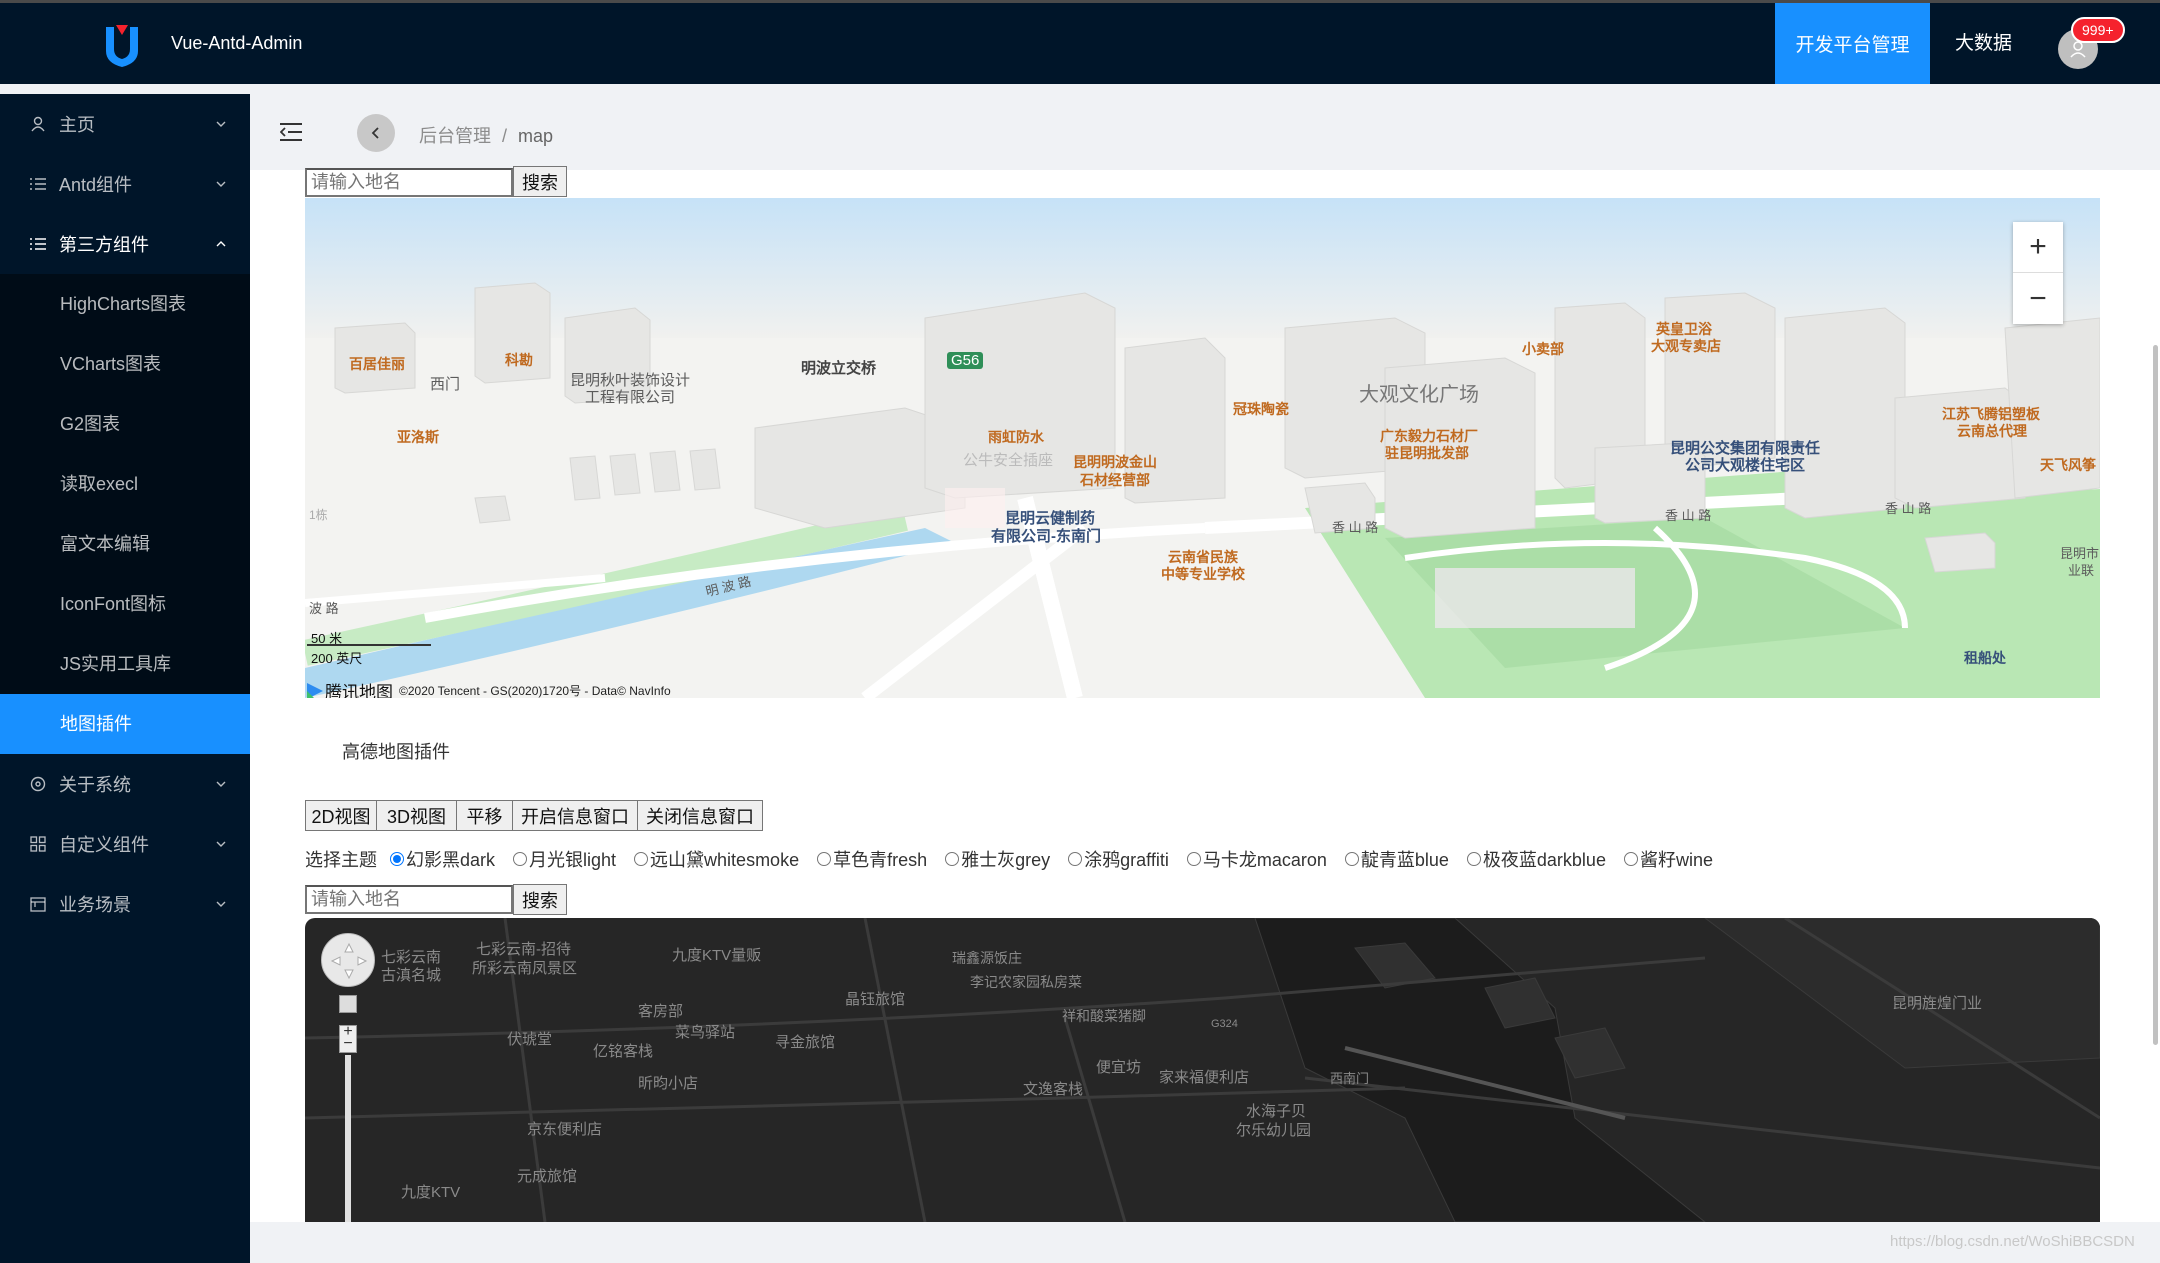  What do you see at coordinates (573, 860) in the screenshot?
I see `theme-option-label: 月光银light` at bounding box center [573, 860].